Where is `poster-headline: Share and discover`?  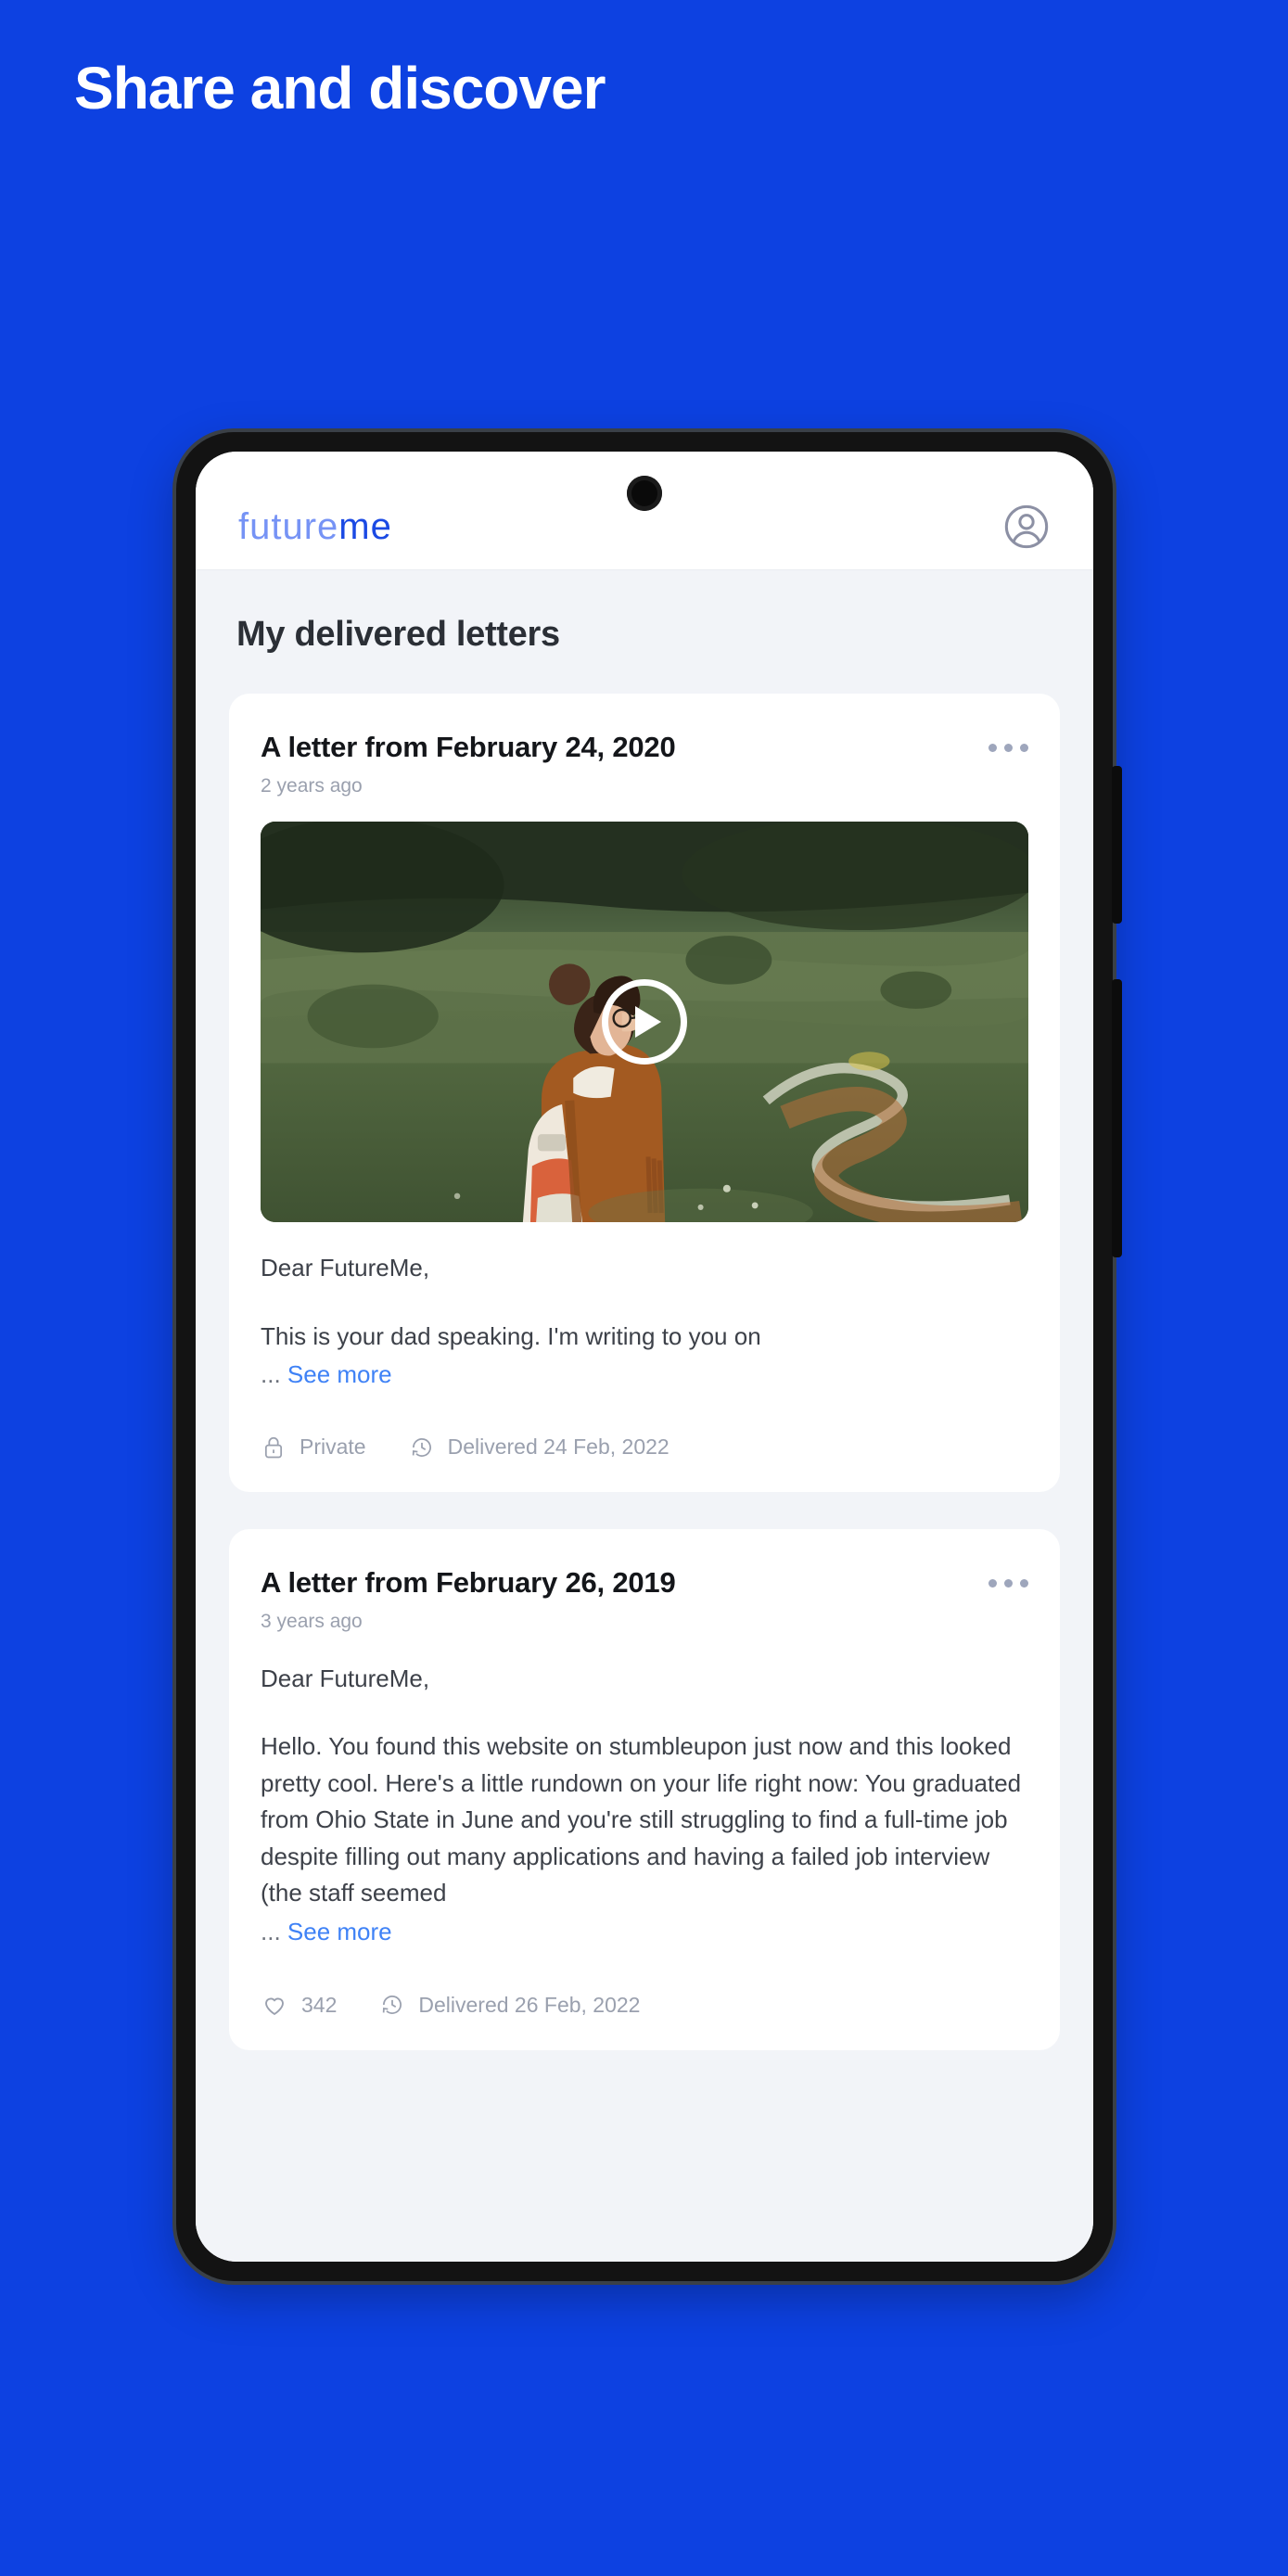 poster-headline: Share and discover is located at coordinates (340, 88).